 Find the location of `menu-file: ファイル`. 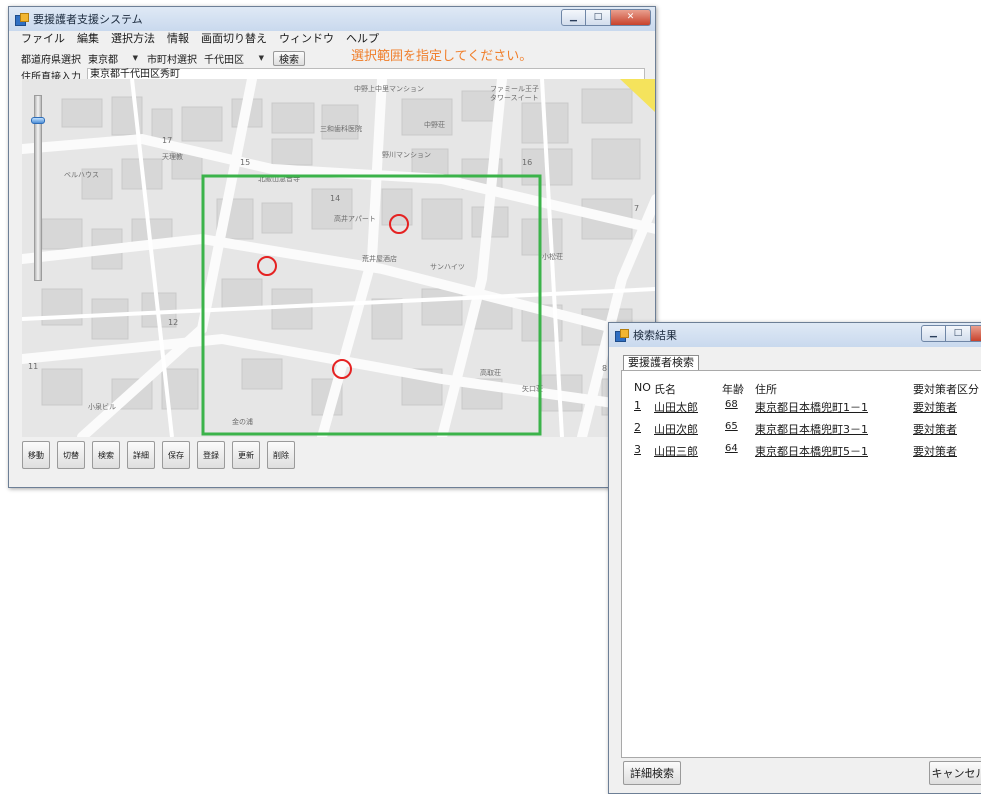

menu-file: ファイル is located at coordinates (43, 38).